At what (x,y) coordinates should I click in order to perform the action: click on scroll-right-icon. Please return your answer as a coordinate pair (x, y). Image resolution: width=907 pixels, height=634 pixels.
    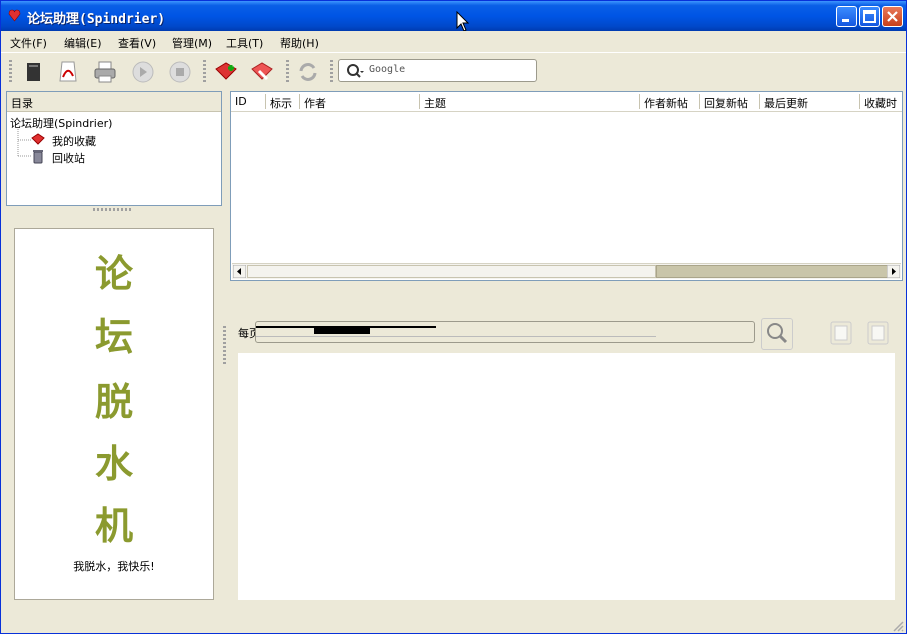
    Looking at the image, I should click on (893, 271).